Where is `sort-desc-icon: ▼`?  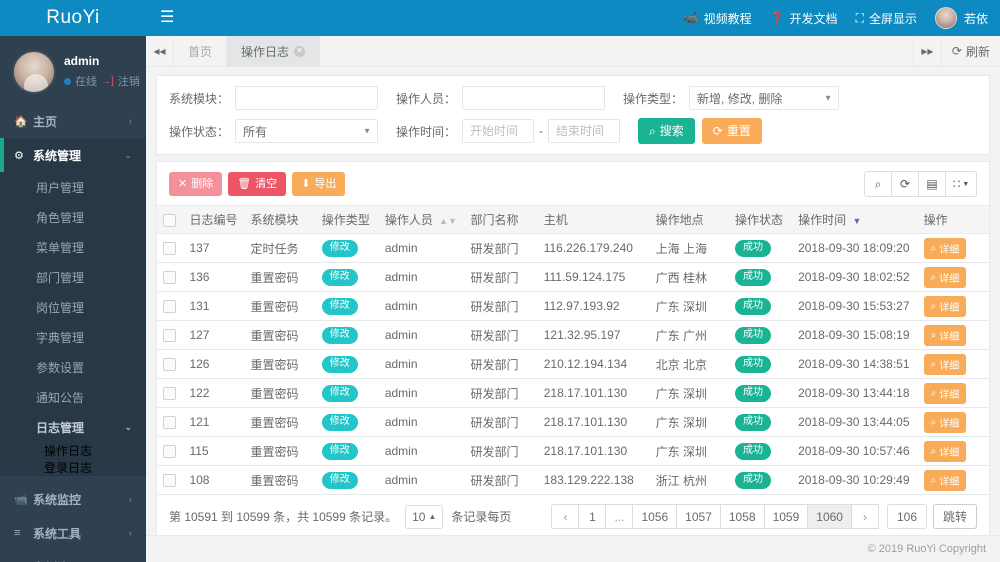 sort-desc-icon: ▼ is located at coordinates (856, 221).